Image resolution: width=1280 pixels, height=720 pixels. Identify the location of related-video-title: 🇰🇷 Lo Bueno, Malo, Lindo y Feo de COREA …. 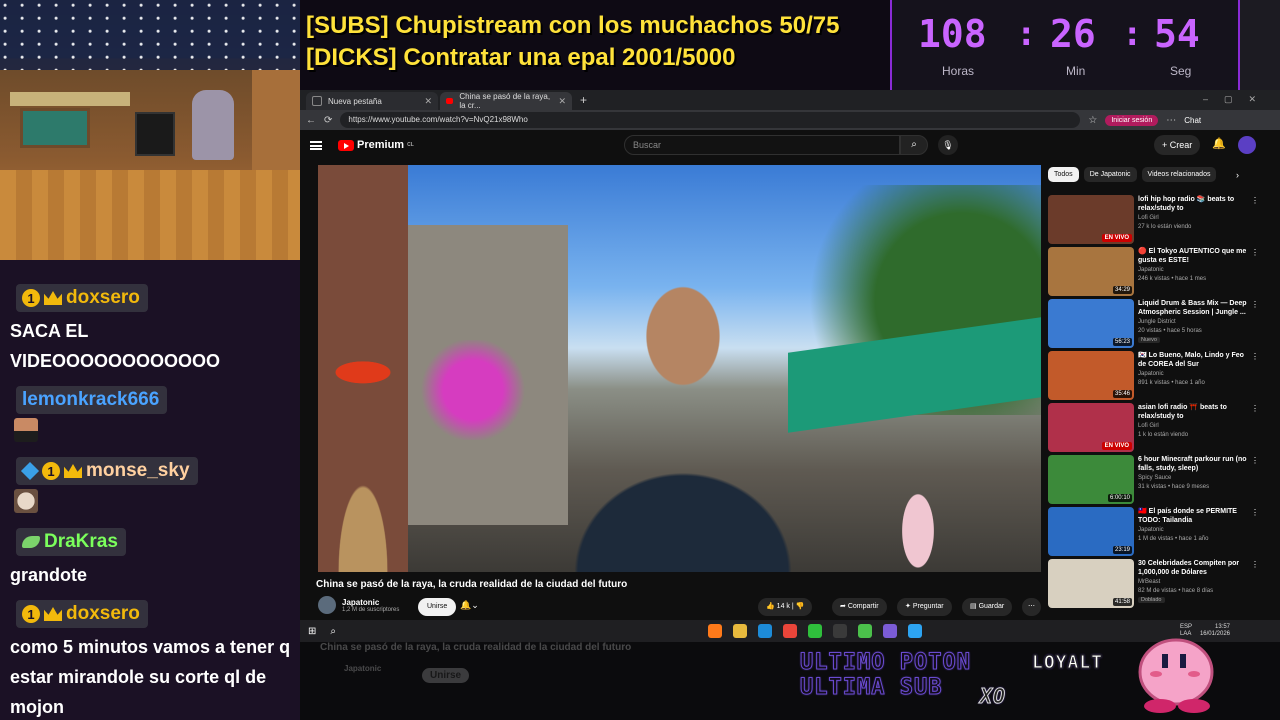
(1193, 360).